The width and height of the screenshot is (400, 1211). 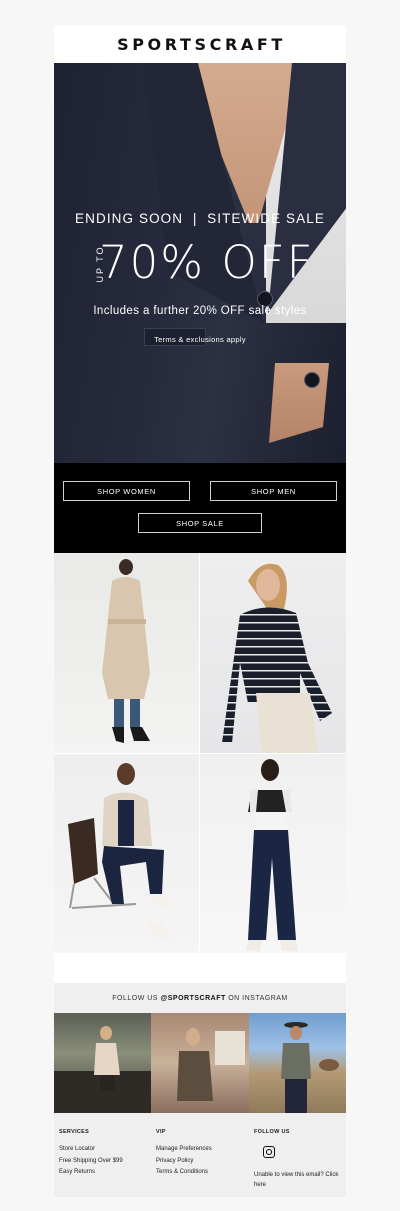 I want to click on footer-follow-heading: FOLLOW US, so click(x=272, y=1132).